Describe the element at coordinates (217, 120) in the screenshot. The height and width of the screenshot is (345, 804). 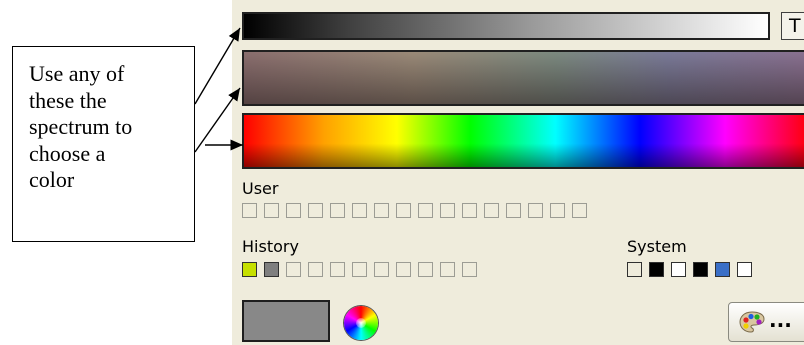
I see `arrow-to-muted-bar` at that location.